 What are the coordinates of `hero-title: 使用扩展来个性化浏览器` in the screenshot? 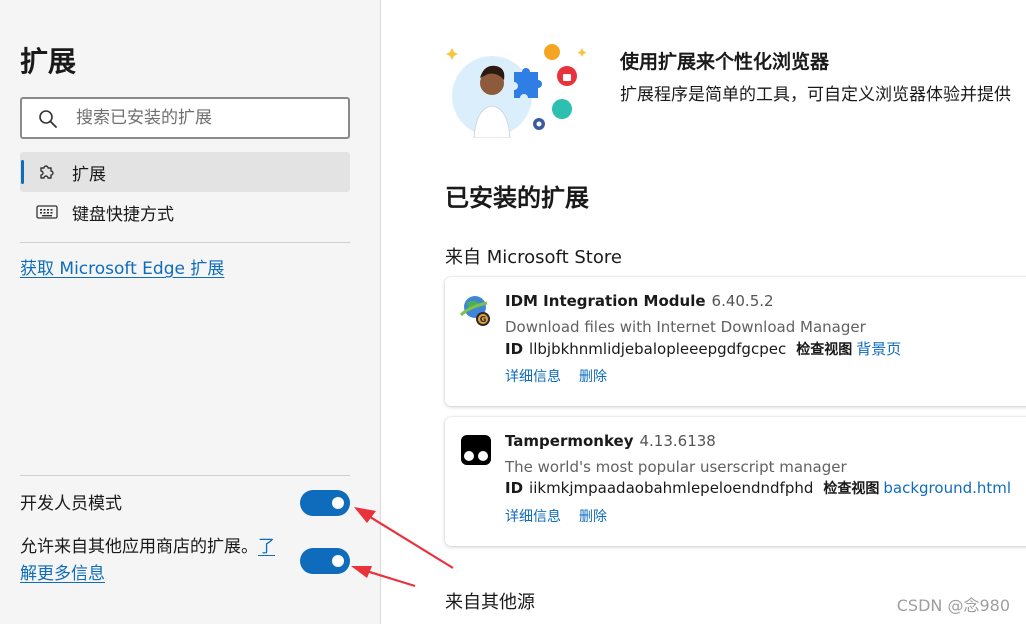 It's located at (725, 62).